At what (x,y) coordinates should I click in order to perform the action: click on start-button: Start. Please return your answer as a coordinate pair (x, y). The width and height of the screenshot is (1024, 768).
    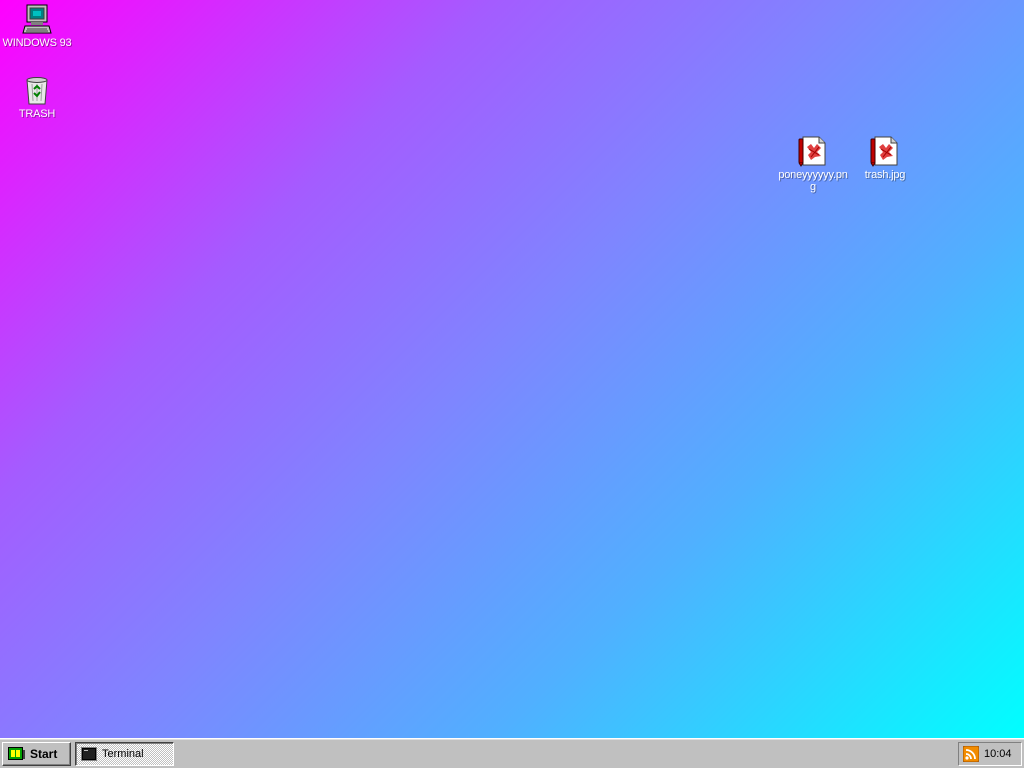
    Looking at the image, I should click on (36, 754).